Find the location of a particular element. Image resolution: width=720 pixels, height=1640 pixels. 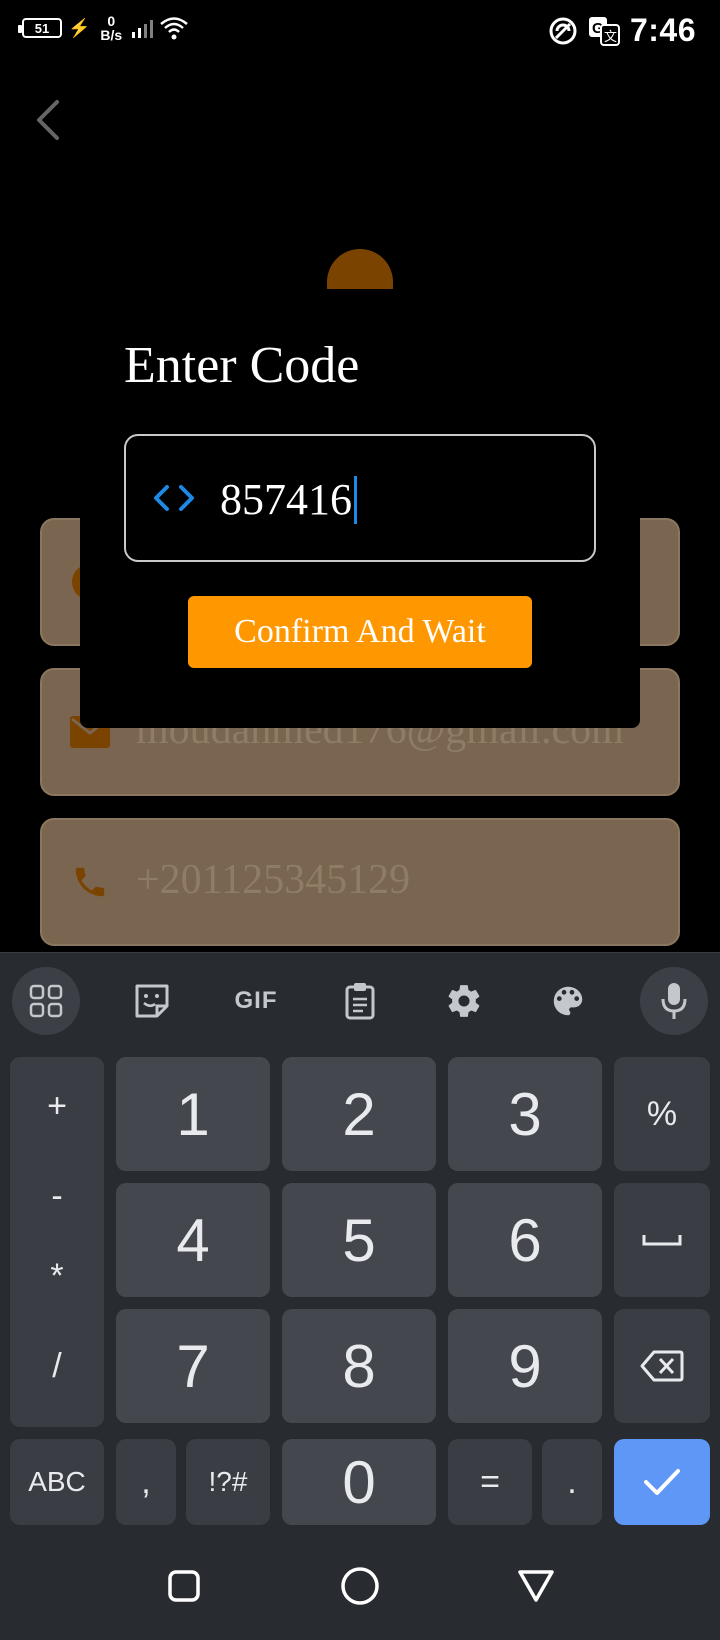

dialog-title: Enter Code is located at coordinates (242, 365).